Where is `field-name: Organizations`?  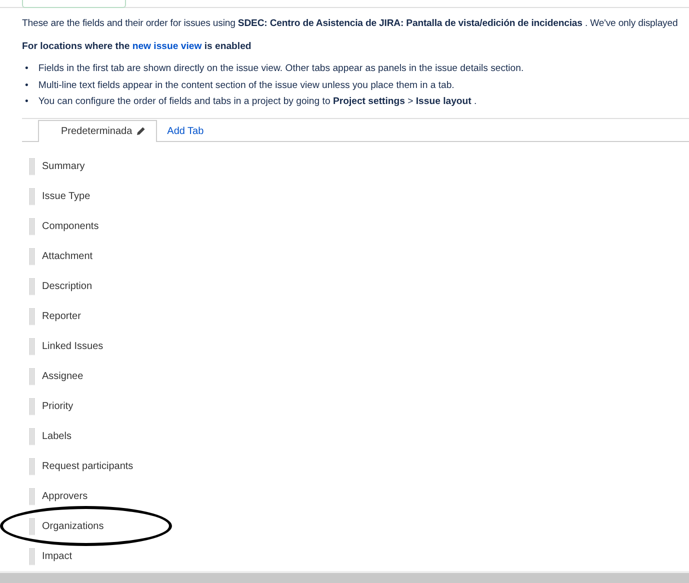 field-name: Organizations is located at coordinates (73, 526).